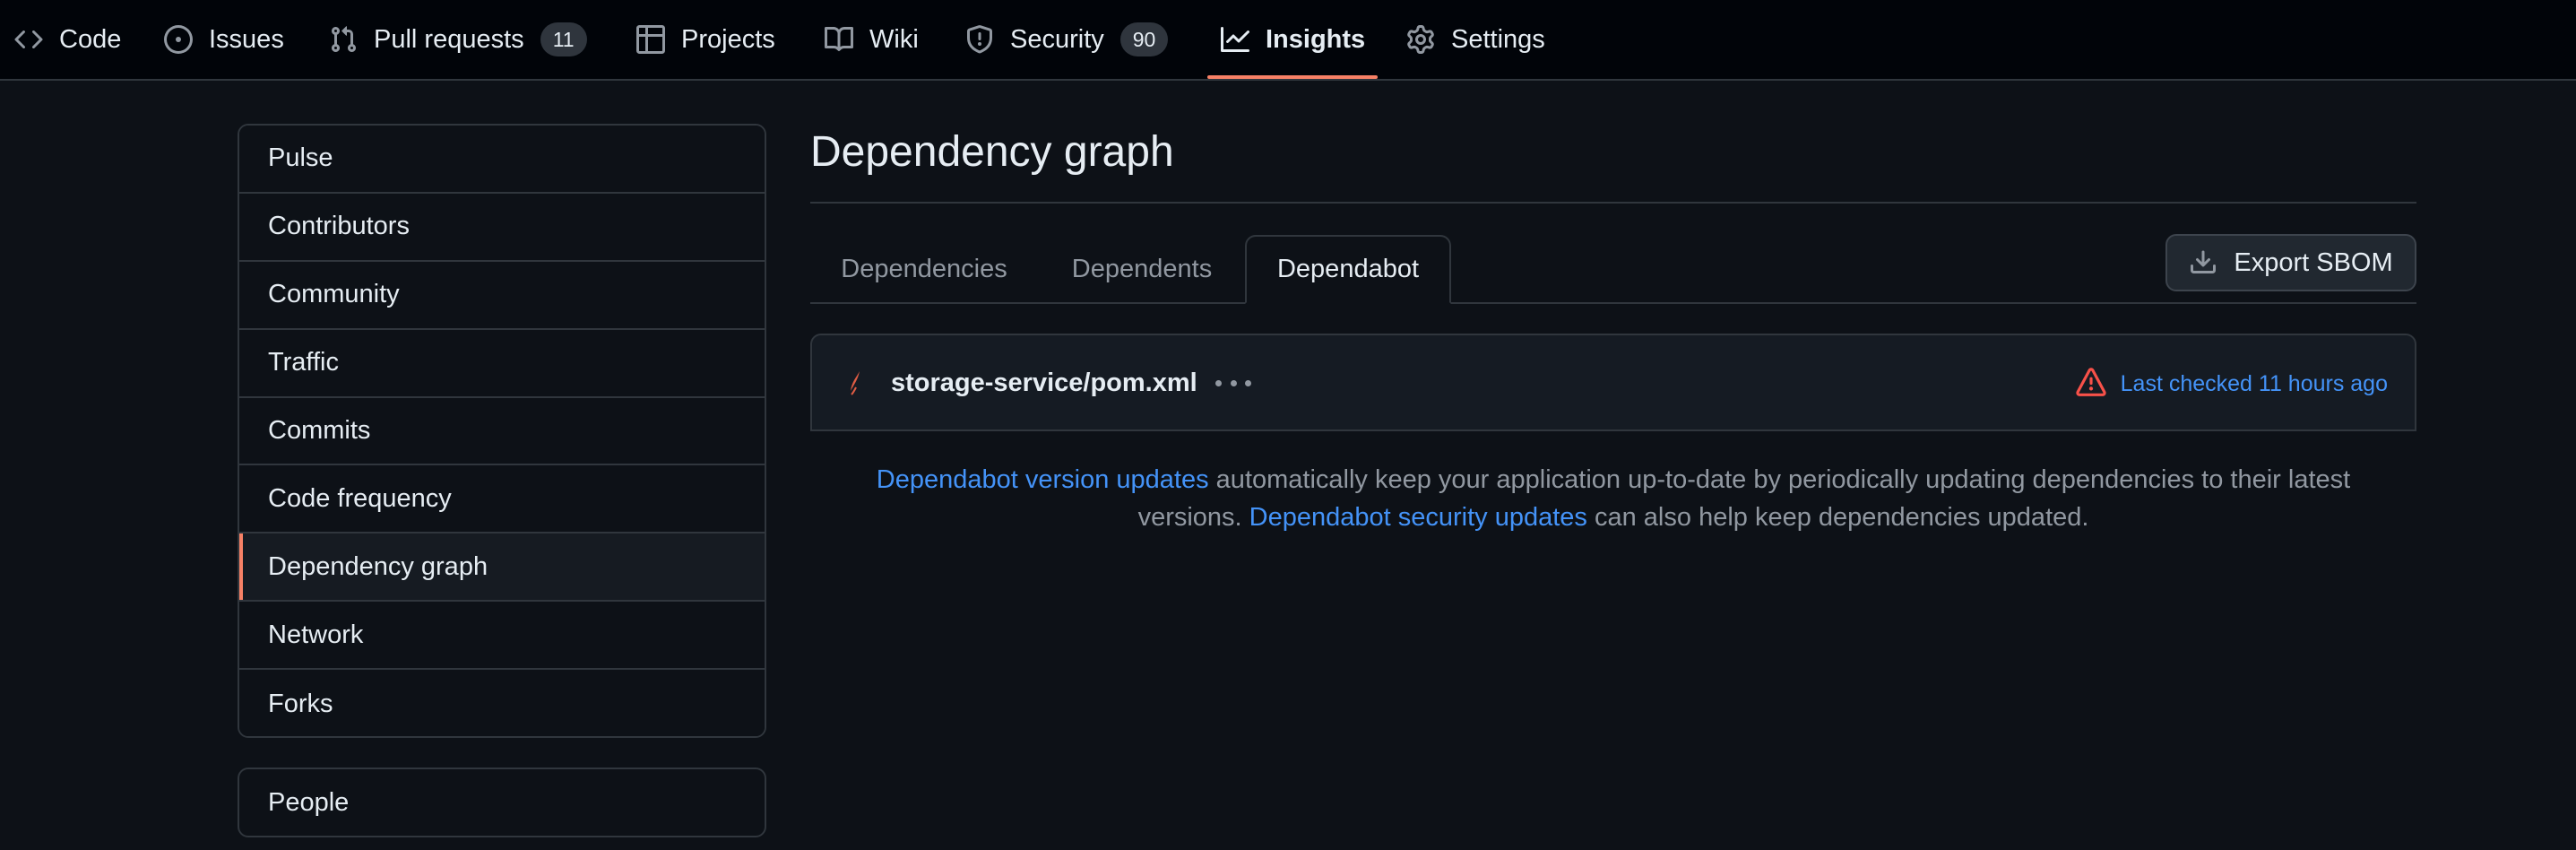  Describe the element at coordinates (2313, 262) in the screenshot. I see `export-sbom-label: Export SBOM` at that location.